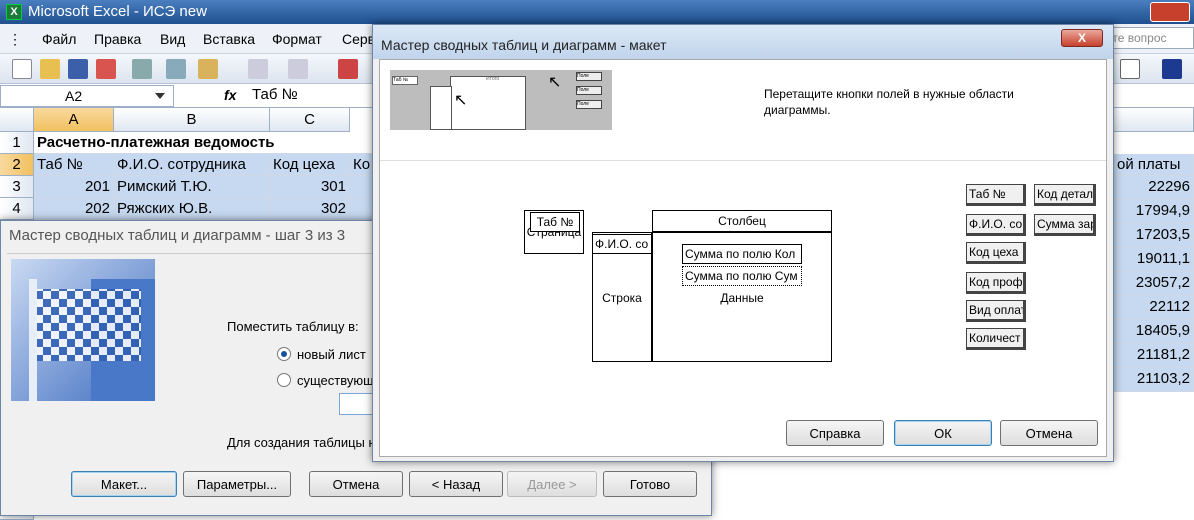 This screenshot has height=520, width=1194. I want to click on preview-col-label: Итого, so click(493, 79).